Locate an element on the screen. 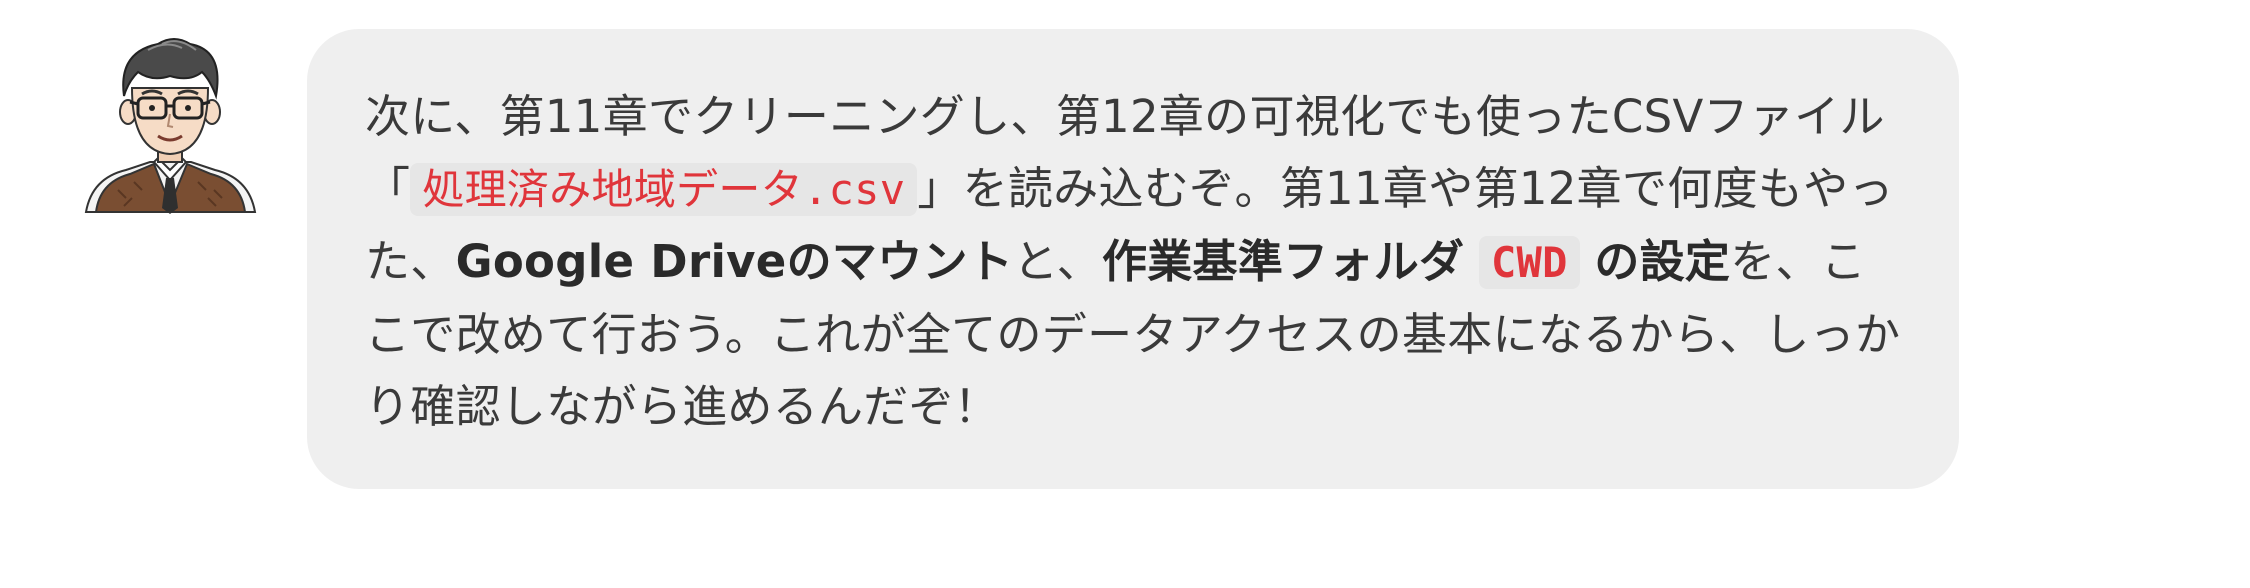 This screenshot has height=588, width=2250. work-folder-bold: 作業基準フォルダ is located at coordinates (1283, 261).